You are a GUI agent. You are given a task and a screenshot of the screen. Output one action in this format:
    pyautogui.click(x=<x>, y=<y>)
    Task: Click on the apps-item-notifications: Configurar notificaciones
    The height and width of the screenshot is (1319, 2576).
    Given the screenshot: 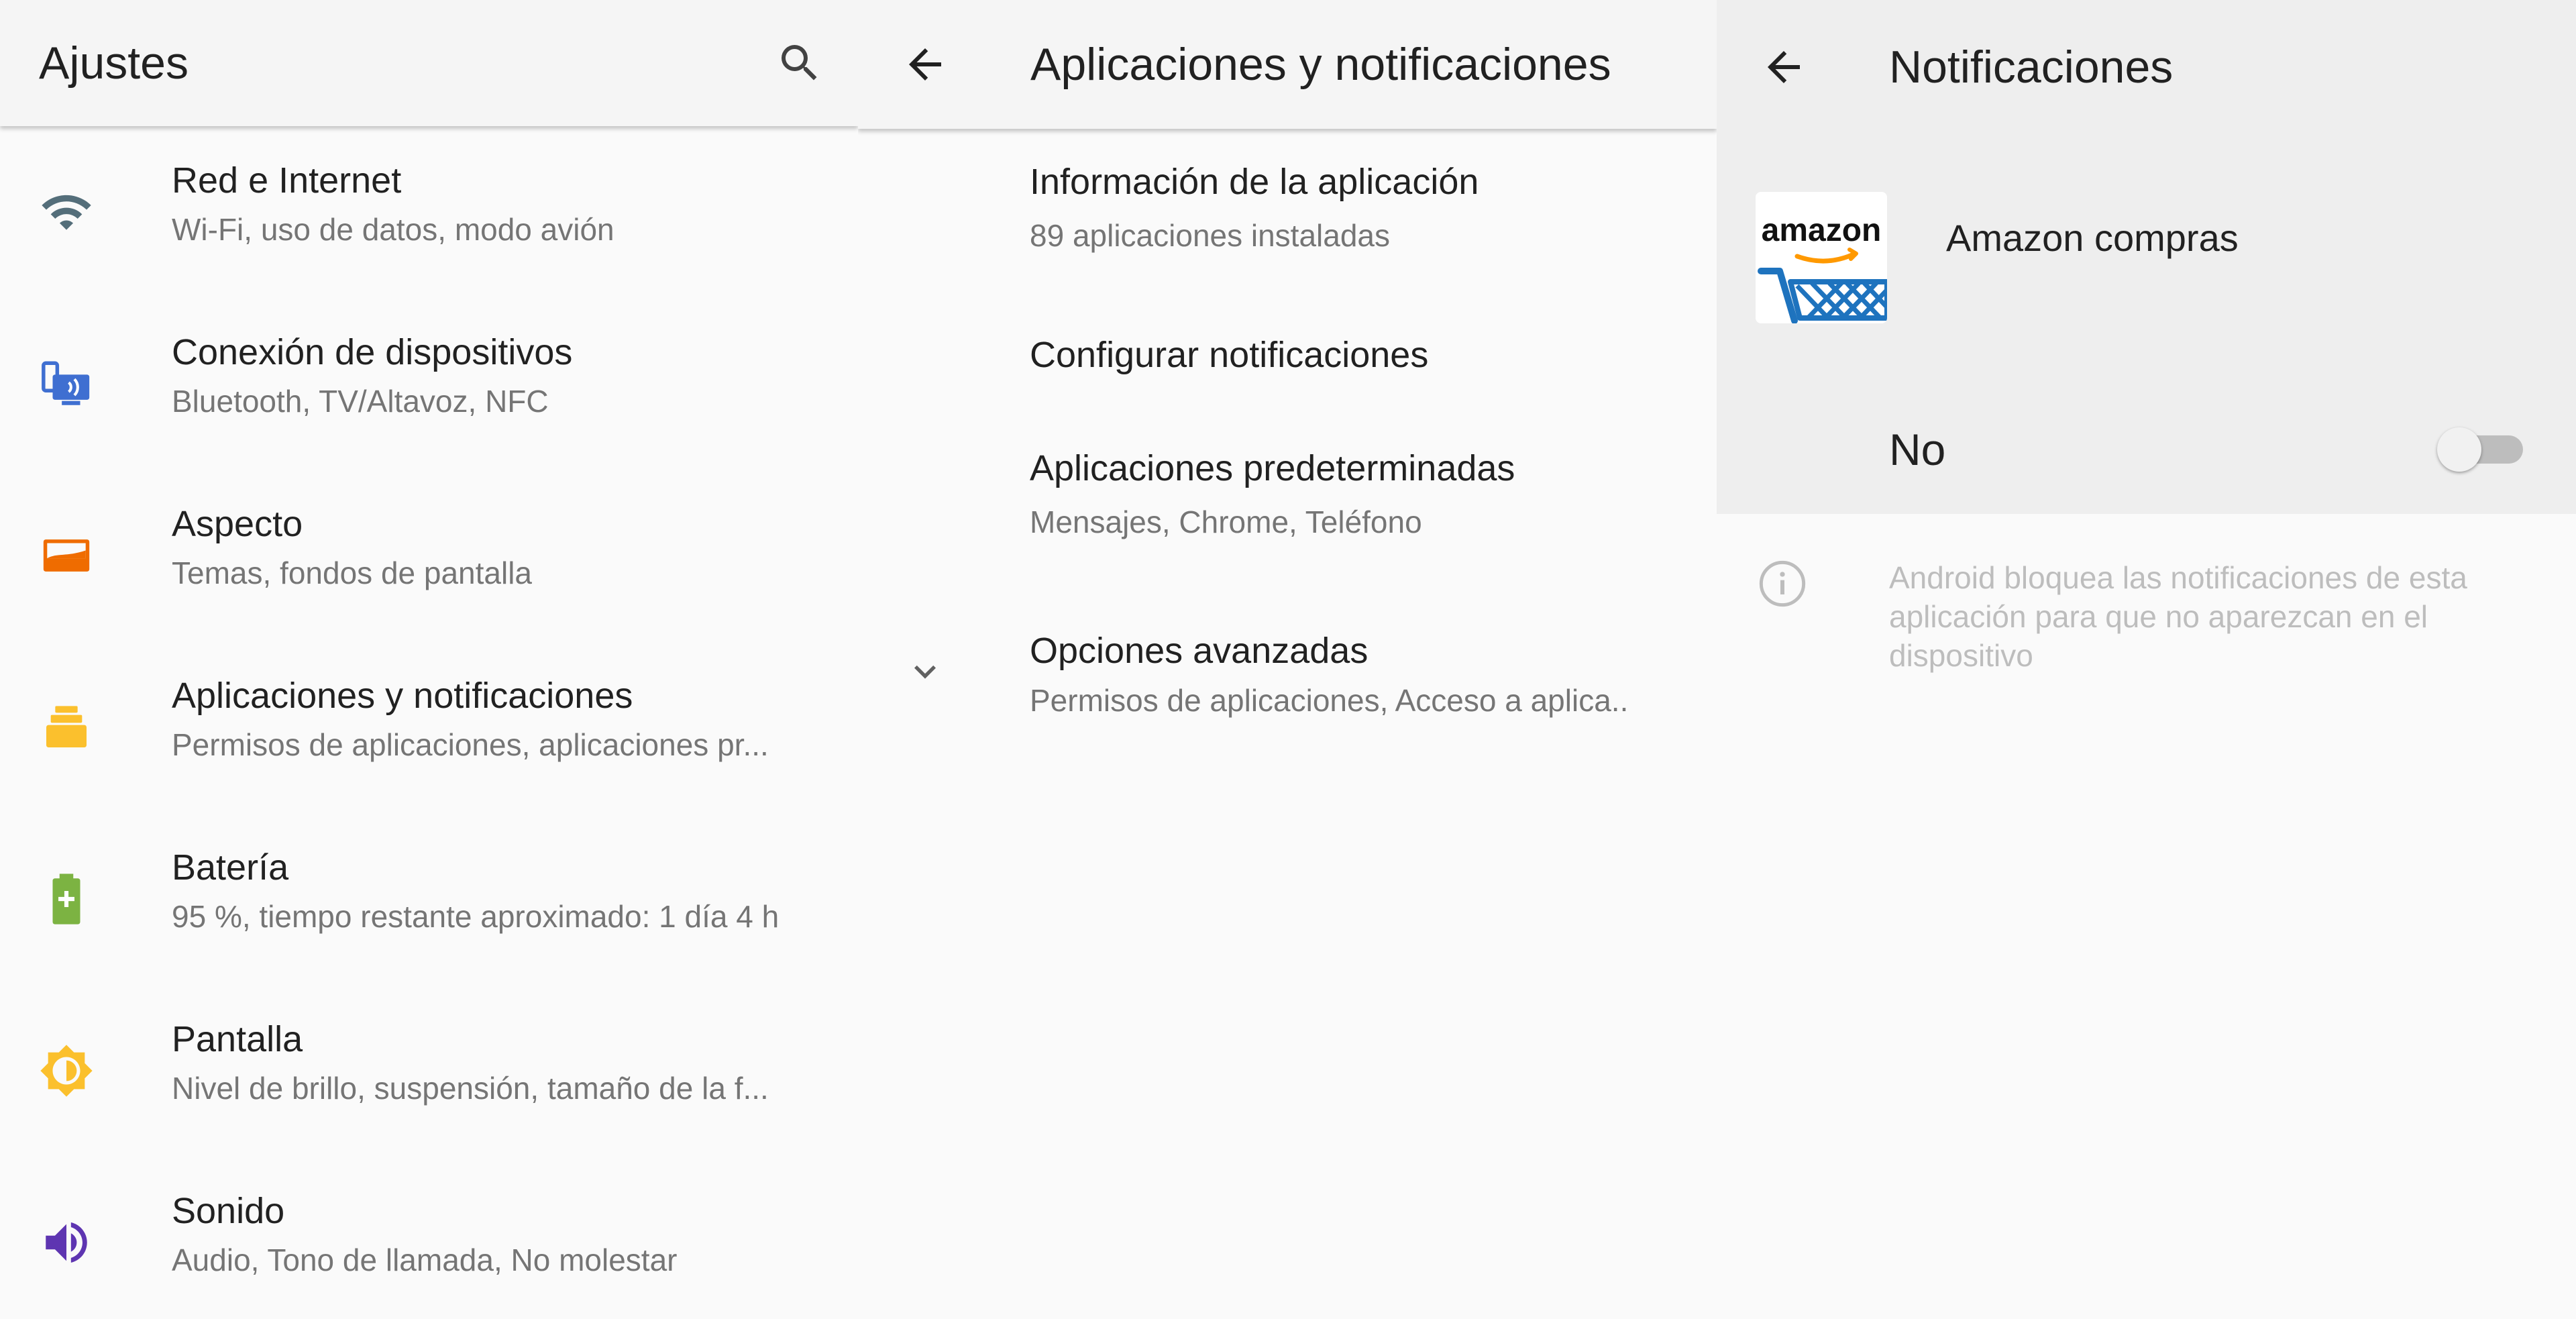 What is the action you would take?
    pyautogui.click(x=1229, y=355)
    